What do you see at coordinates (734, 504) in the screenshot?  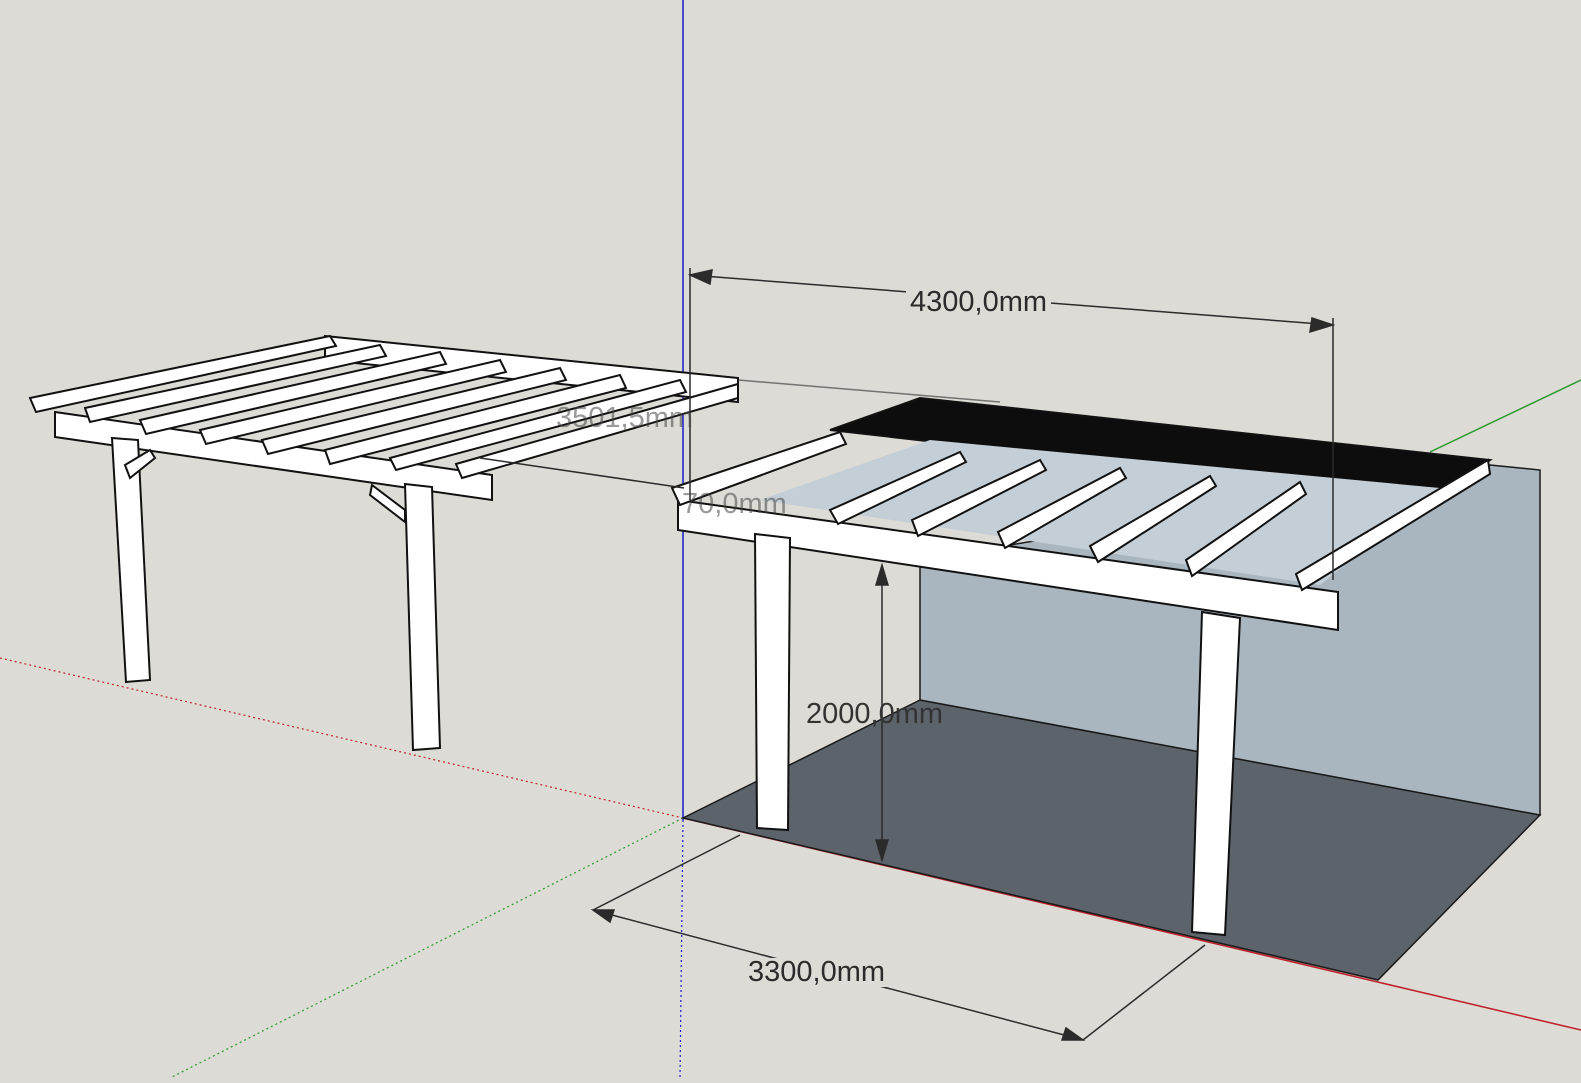 I see `dimension-label-beam-height: 70,0mm` at bounding box center [734, 504].